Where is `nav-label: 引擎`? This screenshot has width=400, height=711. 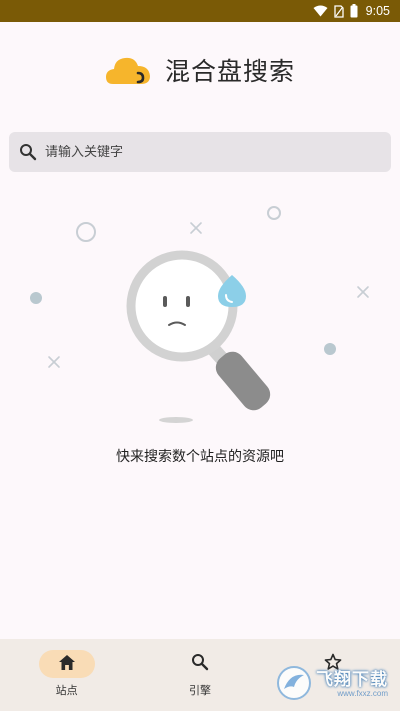 nav-label: 引擎 is located at coordinates (199, 690).